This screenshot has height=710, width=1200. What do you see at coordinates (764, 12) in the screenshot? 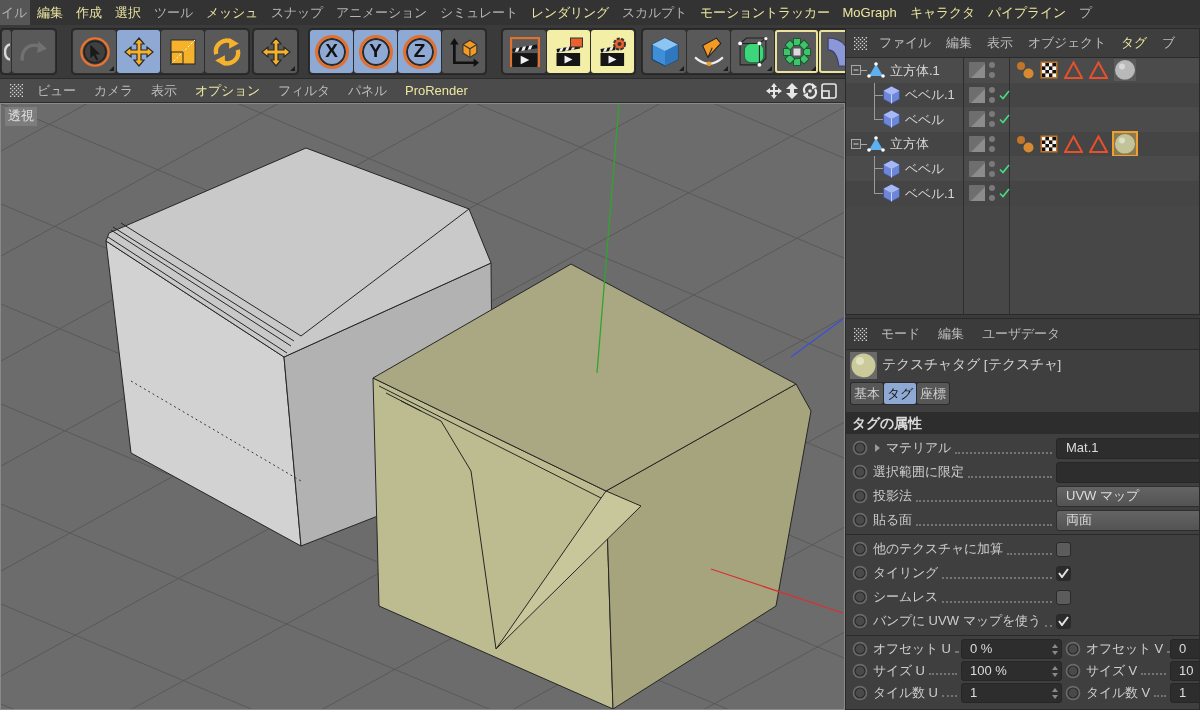
I see `menu-item: モーショントラッカー` at bounding box center [764, 12].